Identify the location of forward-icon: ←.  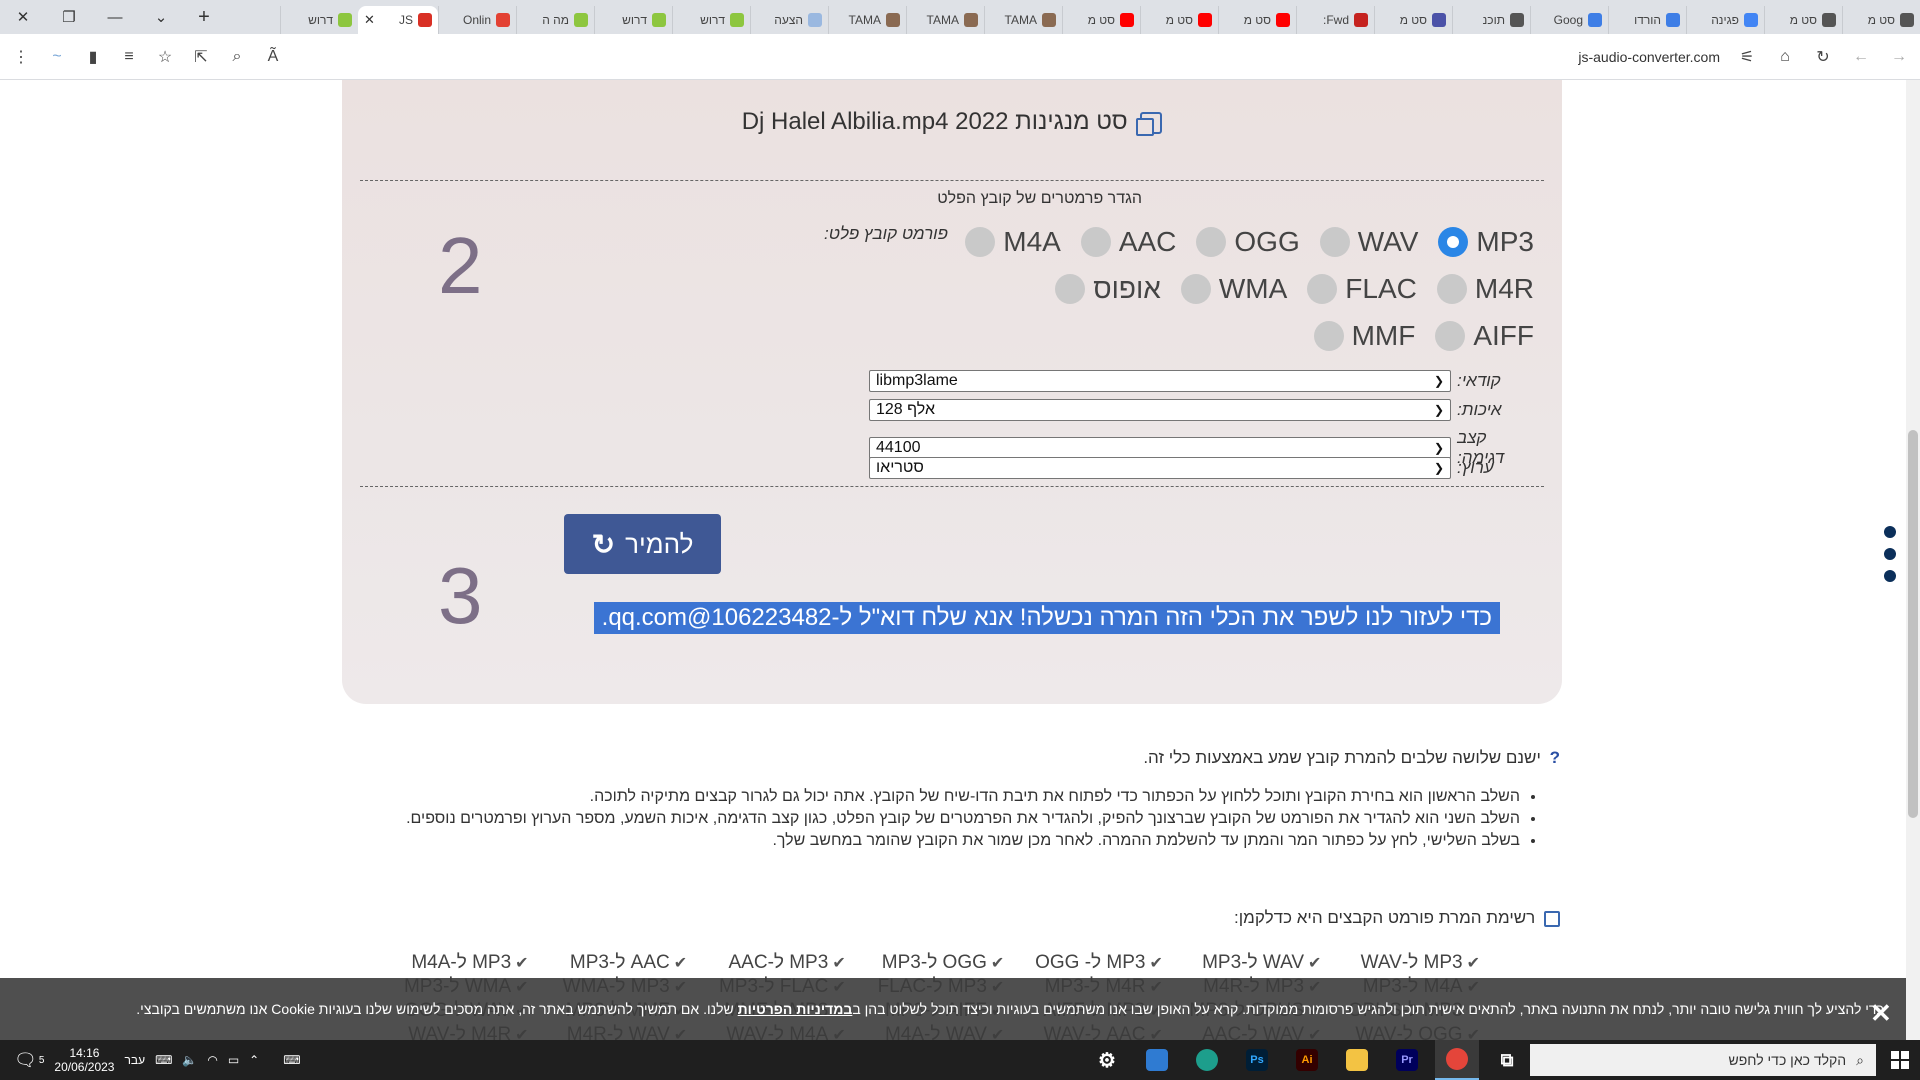
(1861, 57).